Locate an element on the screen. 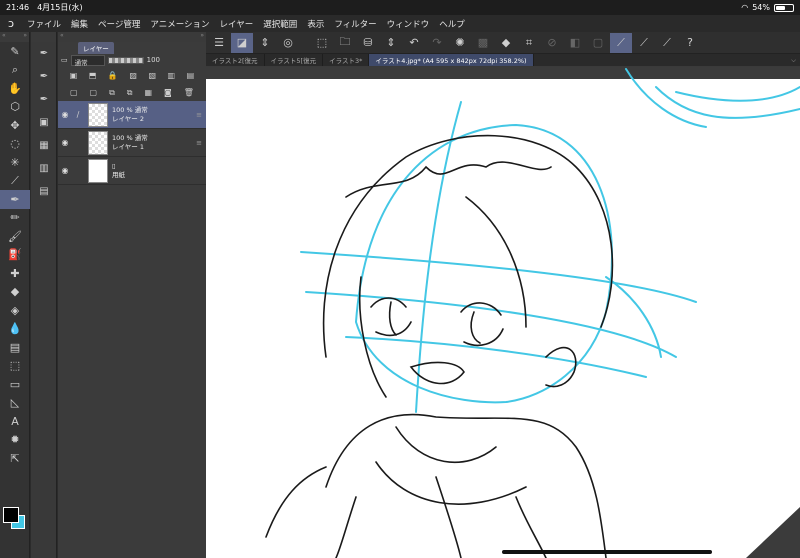 This screenshot has height=558, width=800. color-swatches is located at coordinates (15, 519).